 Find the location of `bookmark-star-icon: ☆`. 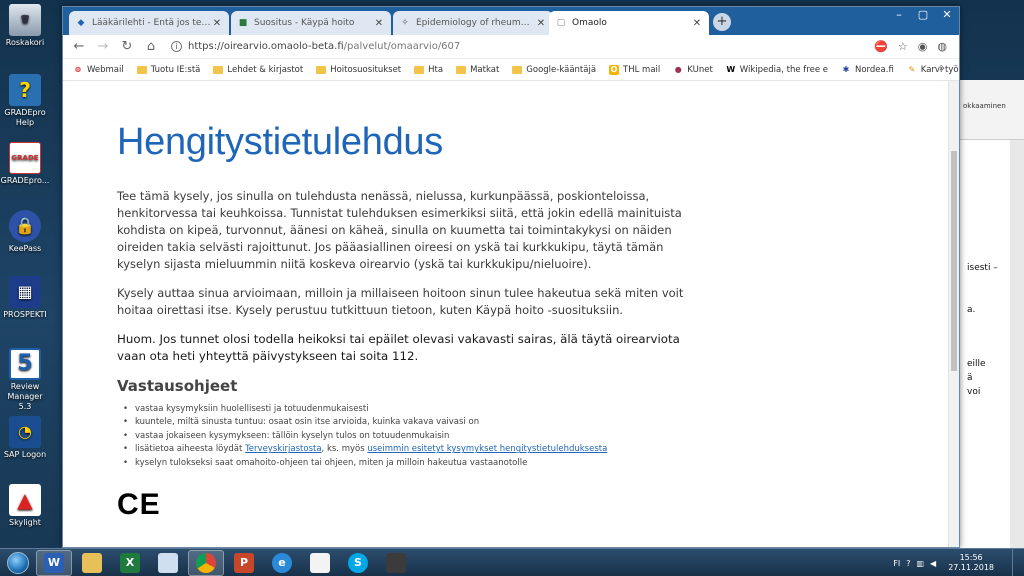

bookmark-star-icon: ☆ is located at coordinates (903, 46).